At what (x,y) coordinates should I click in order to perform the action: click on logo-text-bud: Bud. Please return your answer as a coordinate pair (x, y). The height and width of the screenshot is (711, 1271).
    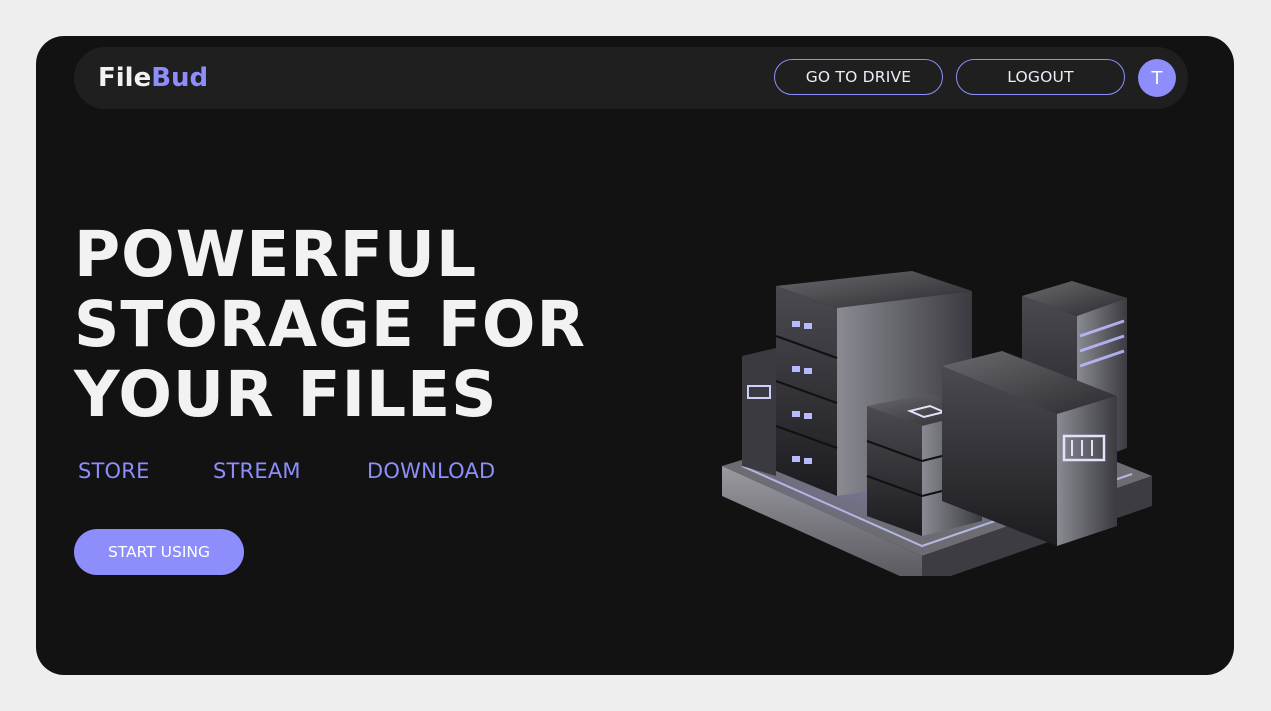
    Looking at the image, I should click on (180, 78).